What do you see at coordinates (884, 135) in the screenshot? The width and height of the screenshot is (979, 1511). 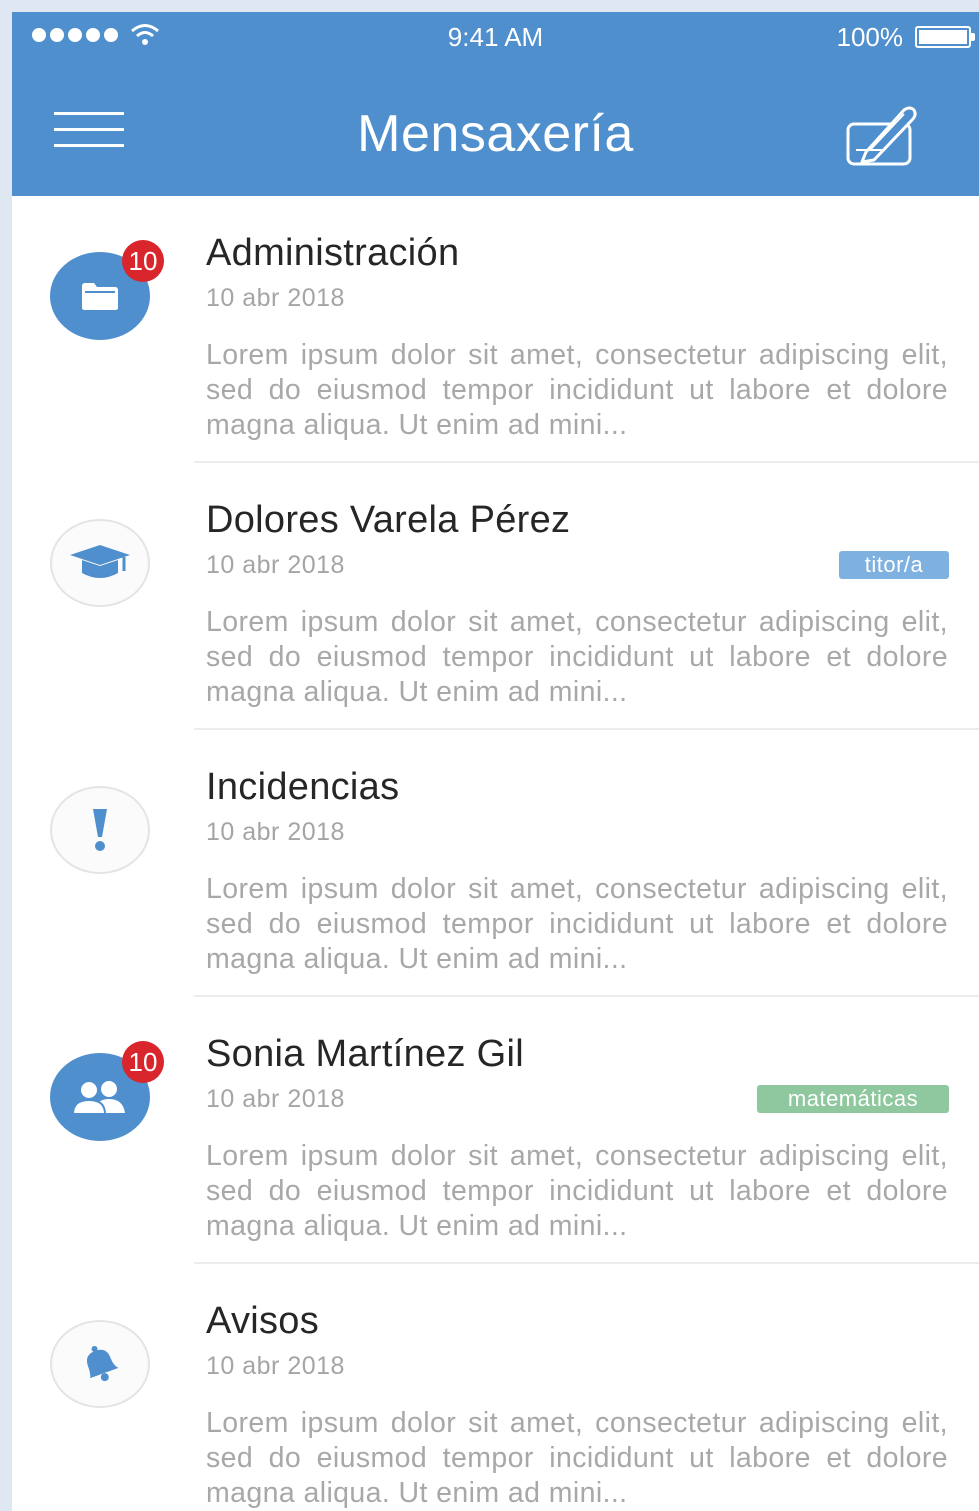 I see `compose-pen-icon` at bounding box center [884, 135].